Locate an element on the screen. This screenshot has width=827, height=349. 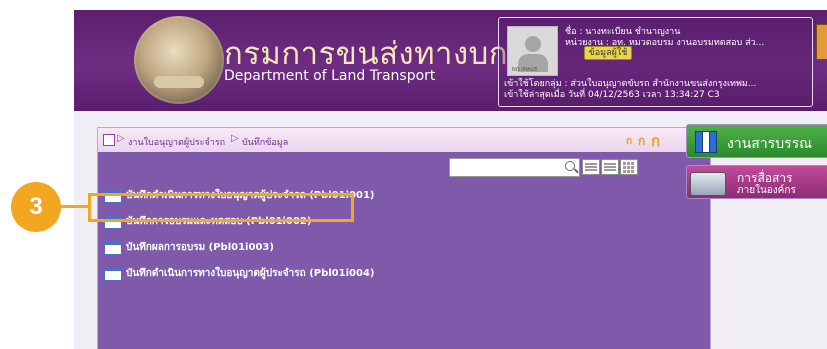
font-small-button: ก is located at coordinates (629, 141).